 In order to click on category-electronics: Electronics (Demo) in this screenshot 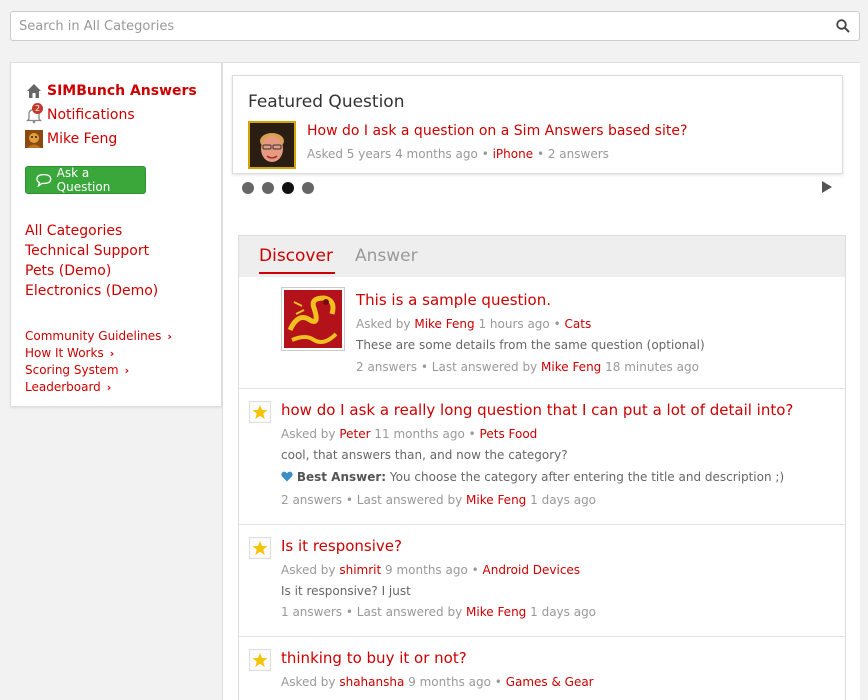, I will do `click(116, 291)`.